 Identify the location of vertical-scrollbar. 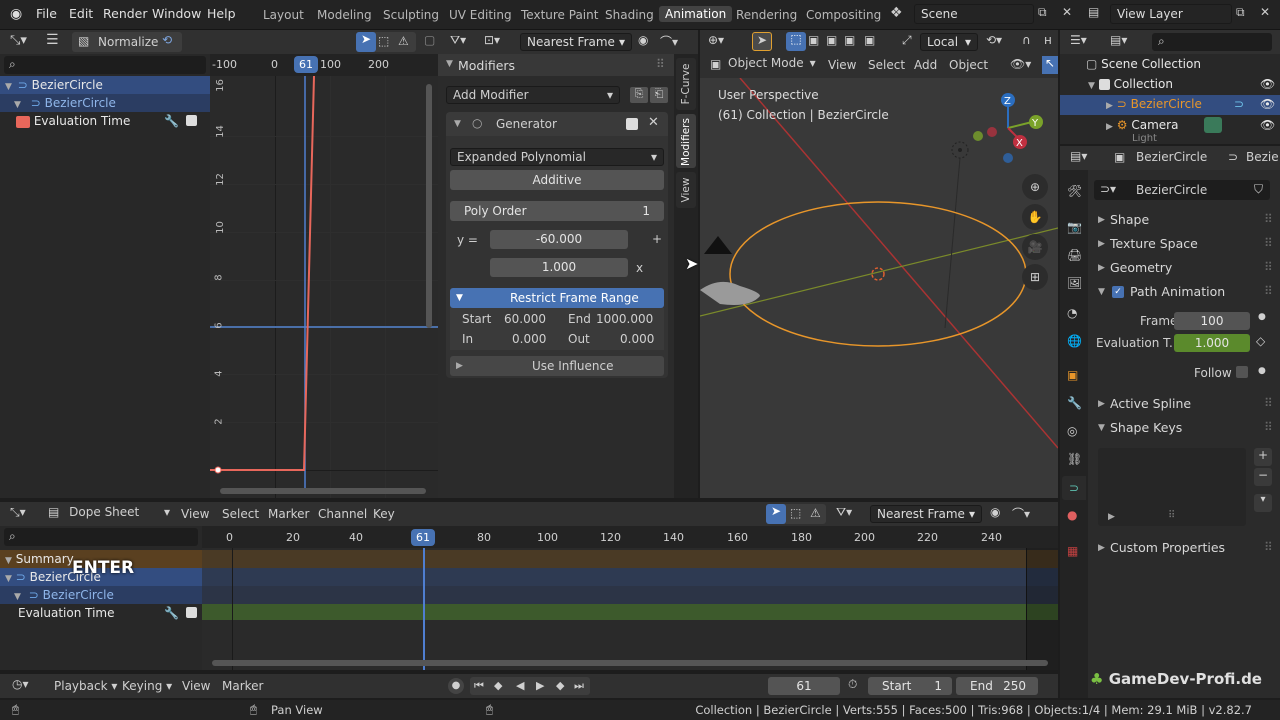
(429, 206).